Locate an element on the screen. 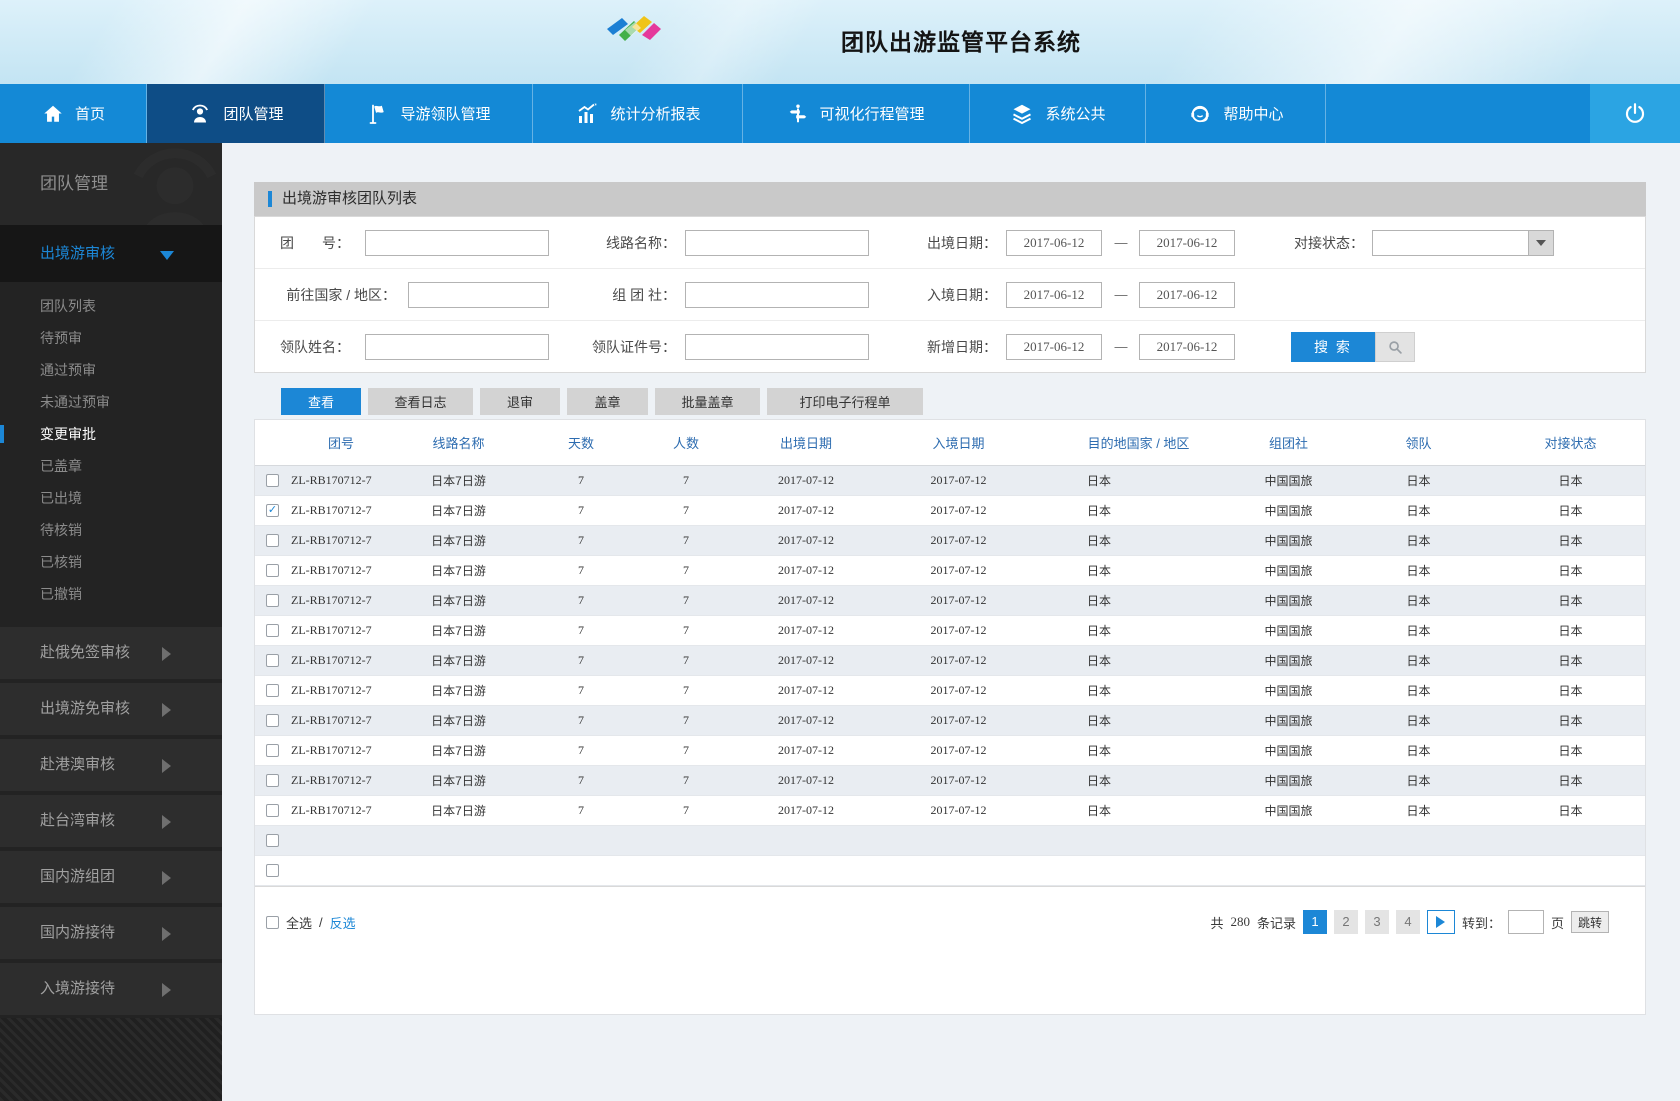  team-icon is located at coordinates (200, 114).